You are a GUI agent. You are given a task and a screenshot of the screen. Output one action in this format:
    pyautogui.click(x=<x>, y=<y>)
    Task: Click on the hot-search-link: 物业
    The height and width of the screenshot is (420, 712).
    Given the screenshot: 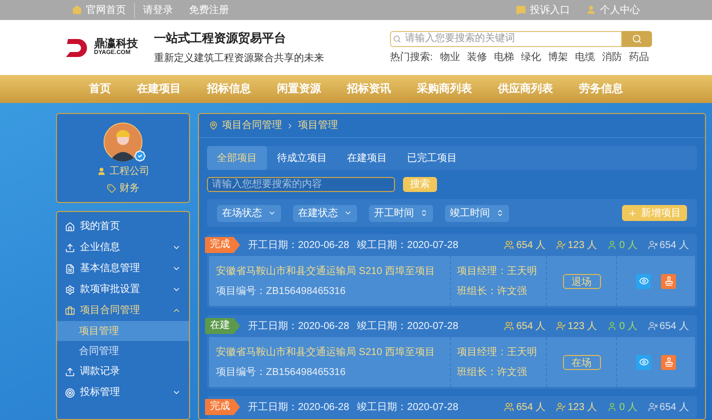 What is the action you would take?
    pyautogui.click(x=450, y=57)
    